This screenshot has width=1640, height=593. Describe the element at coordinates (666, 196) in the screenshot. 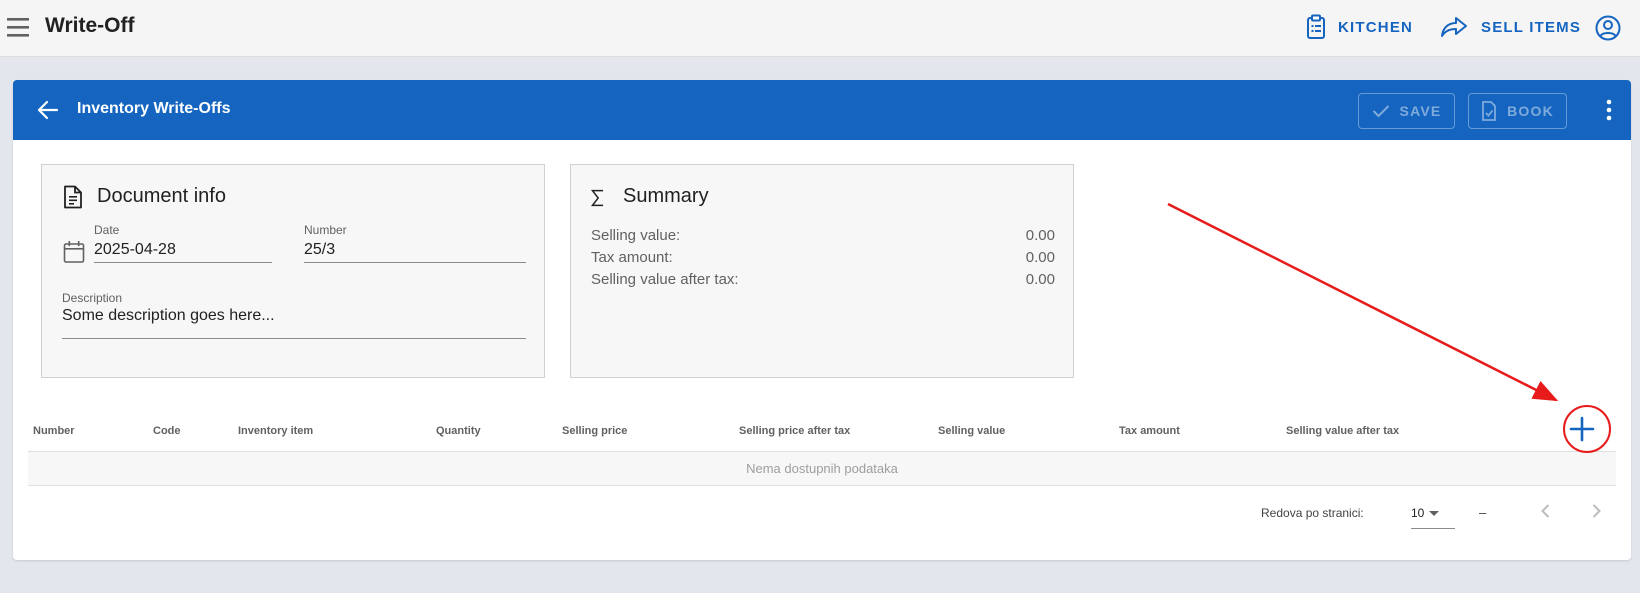

I see `summary-title: Summary` at that location.